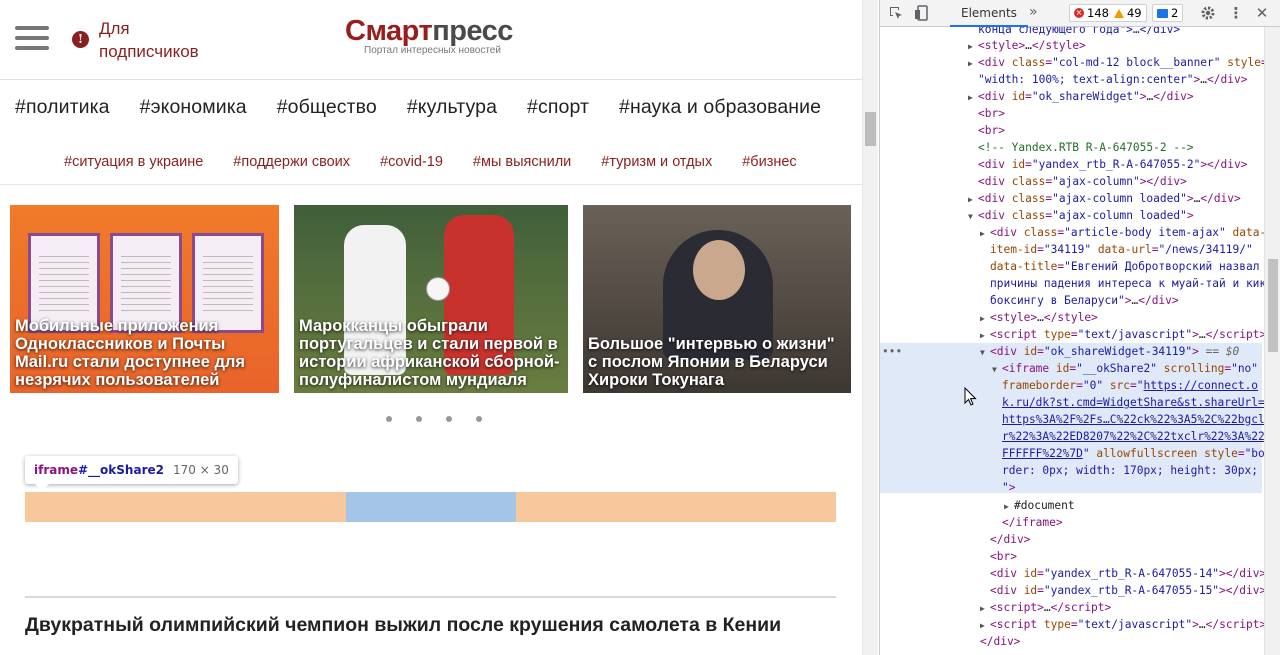 This screenshot has width=1280, height=655. Describe the element at coordinates (970, 396) in the screenshot. I see `mouse-cursor-icon` at that location.